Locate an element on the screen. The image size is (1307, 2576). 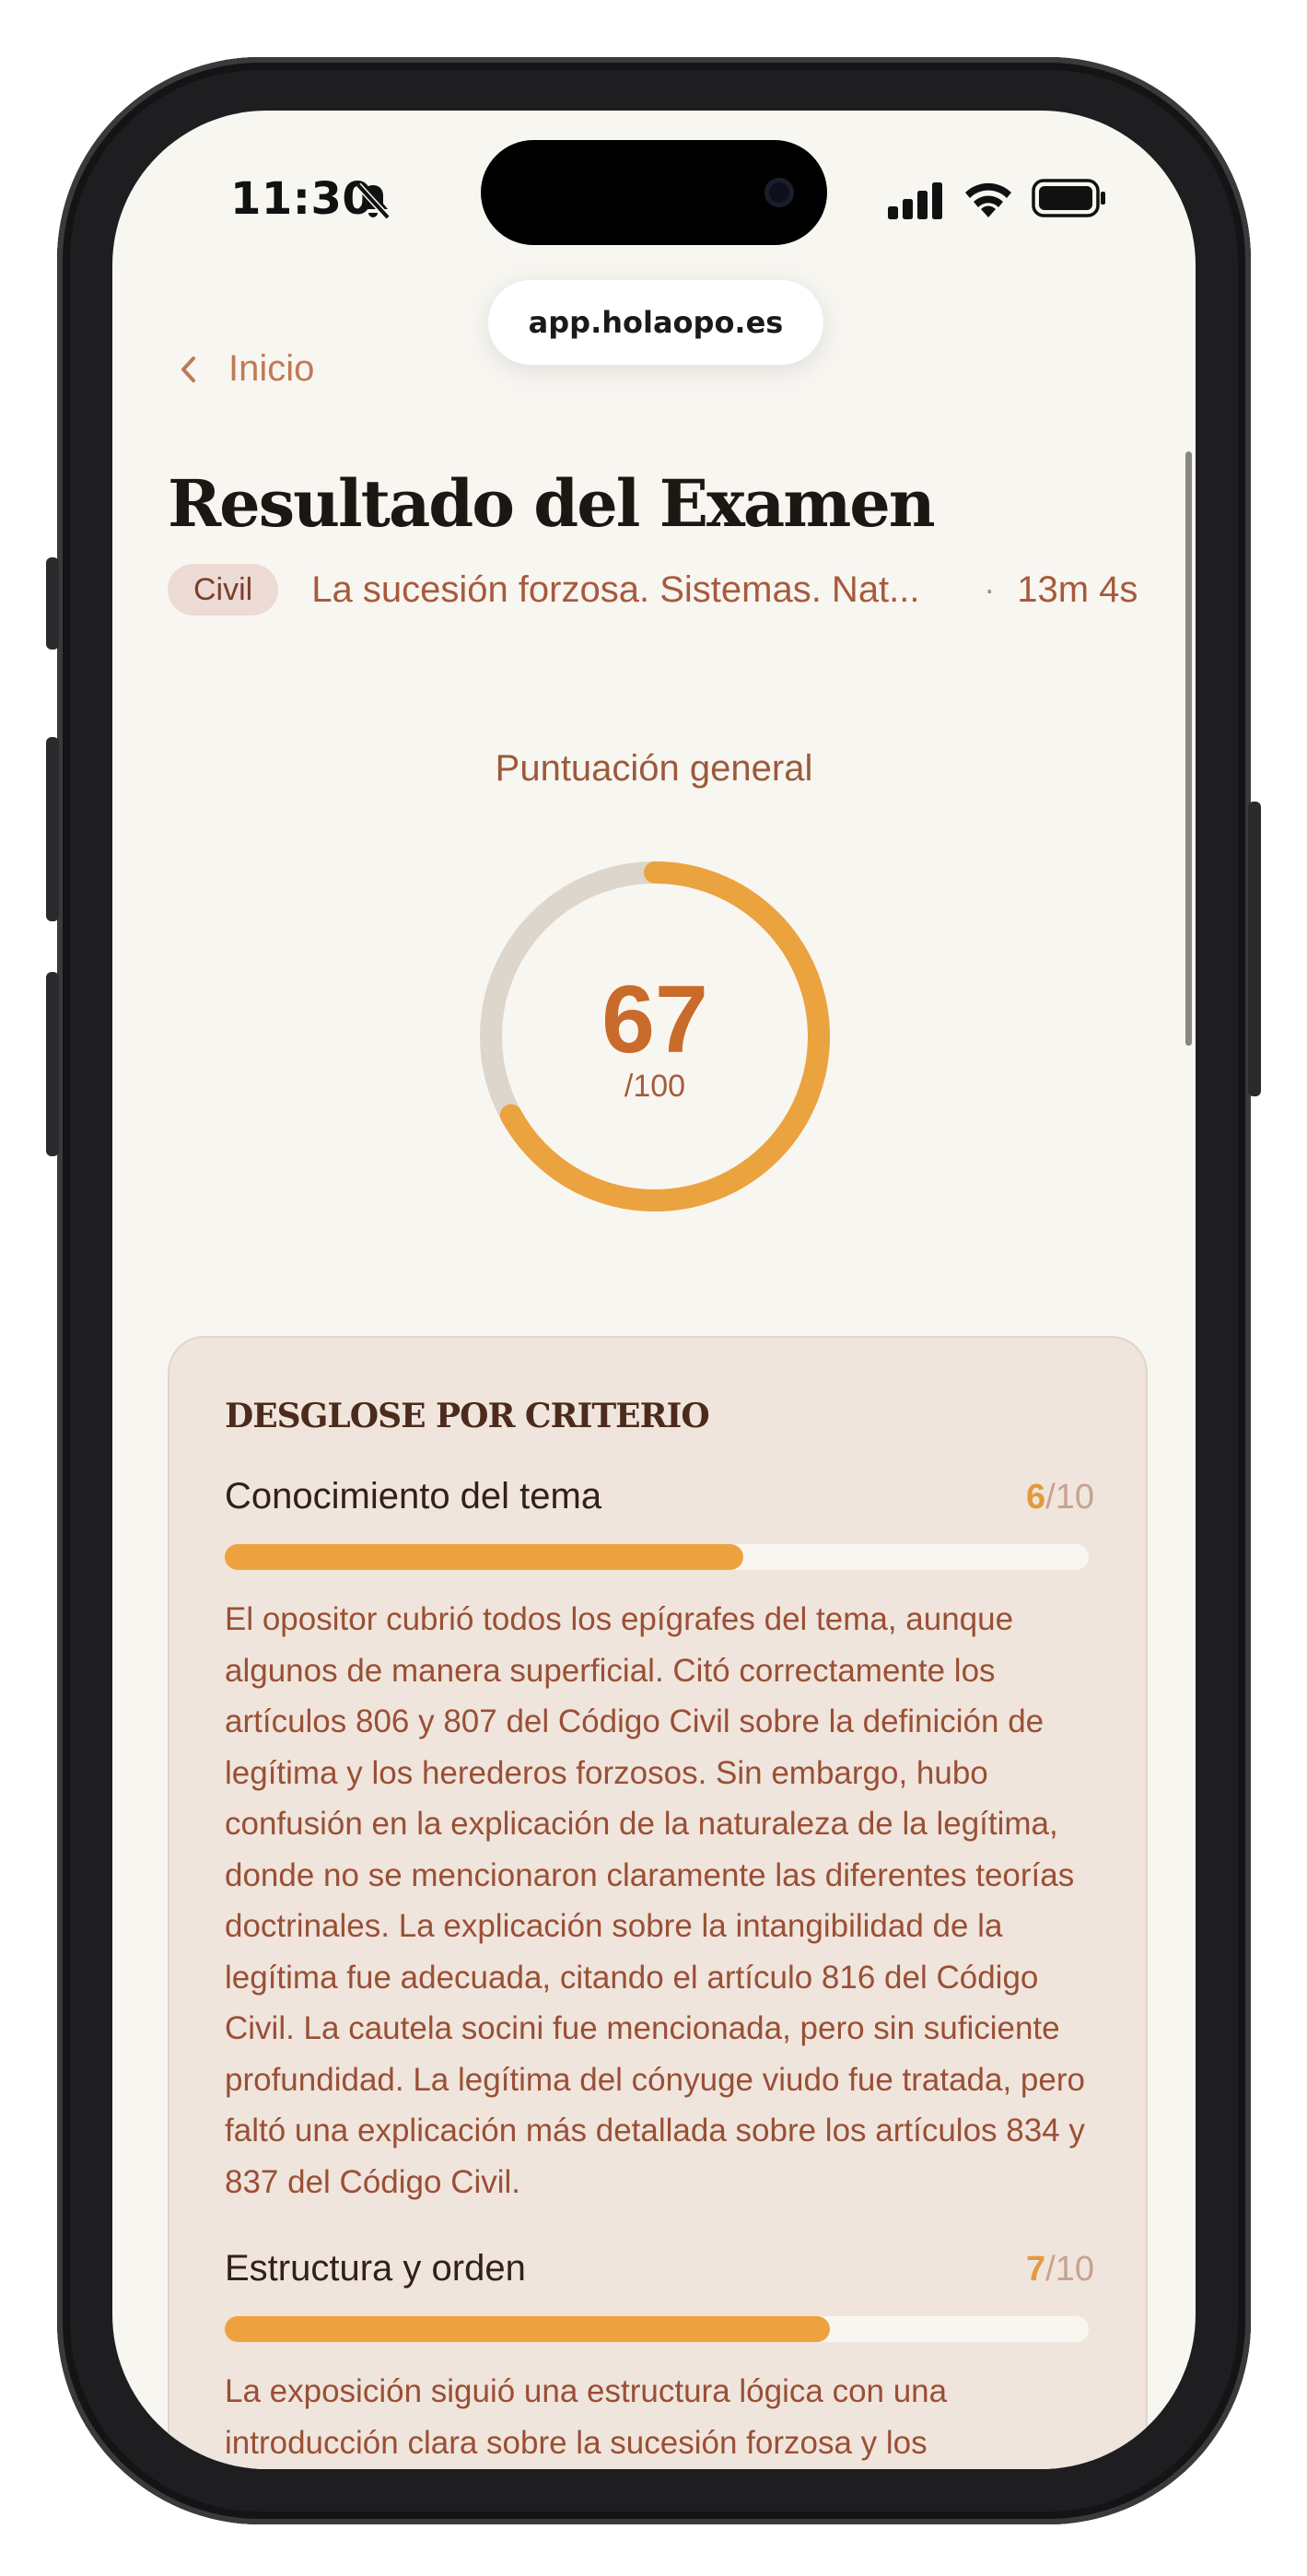
exam-duration: 13m 4s is located at coordinates (1077, 589).